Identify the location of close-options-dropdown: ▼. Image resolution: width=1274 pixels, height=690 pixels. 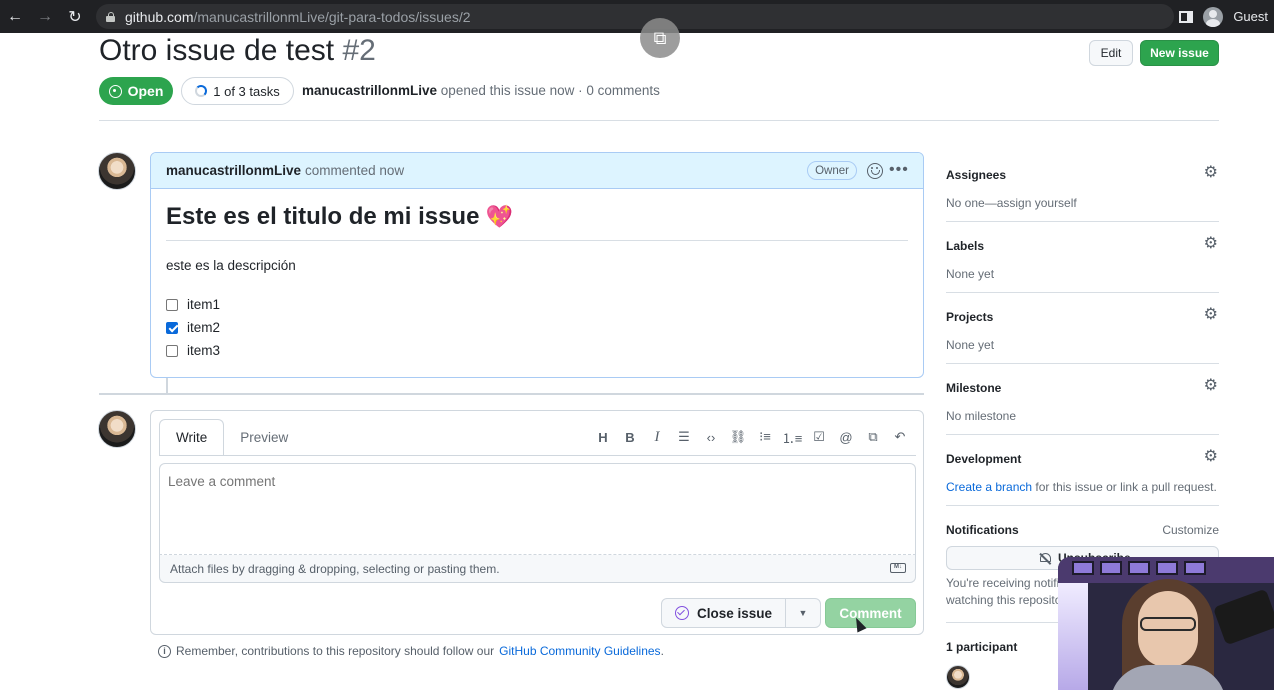
(803, 613).